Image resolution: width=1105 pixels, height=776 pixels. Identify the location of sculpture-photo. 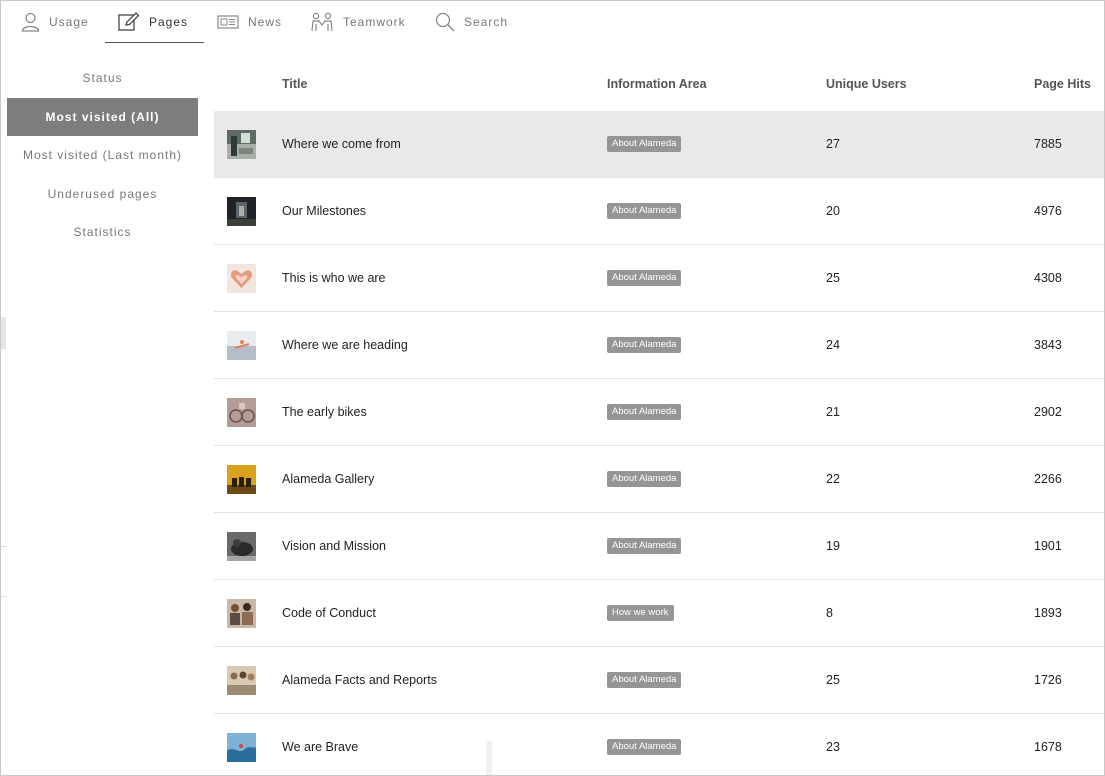
(241, 546).